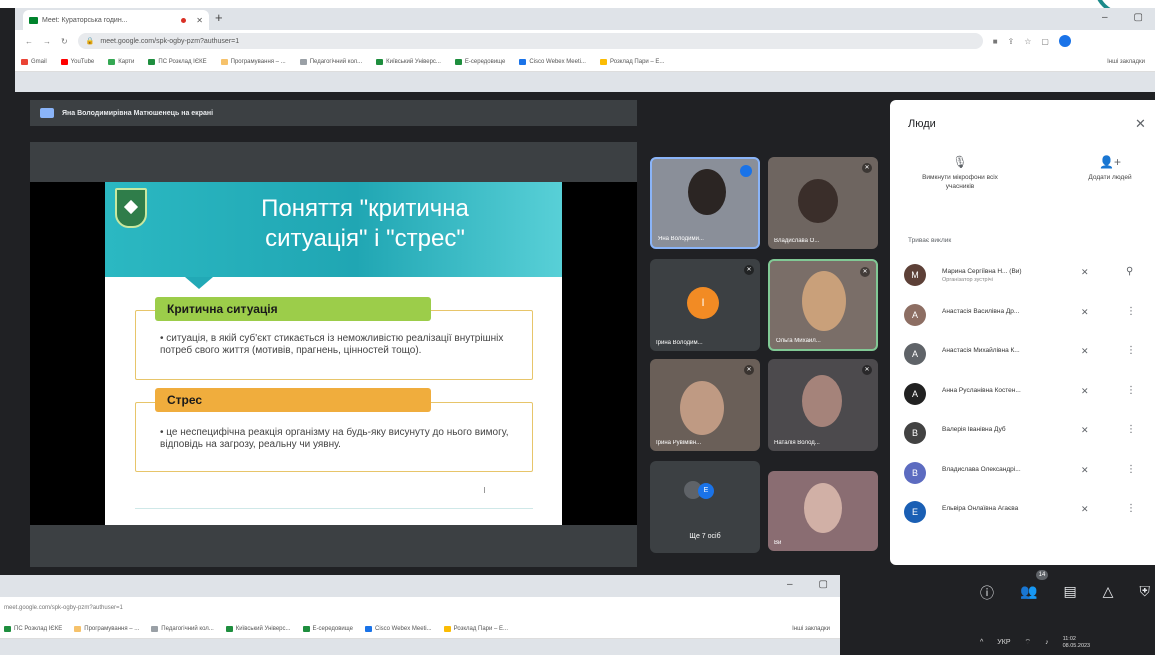 The image size is (1155, 655). Describe the element at coordinates (1011, 41) in the screenshot. I see `share-icon: ⇪` at that location.